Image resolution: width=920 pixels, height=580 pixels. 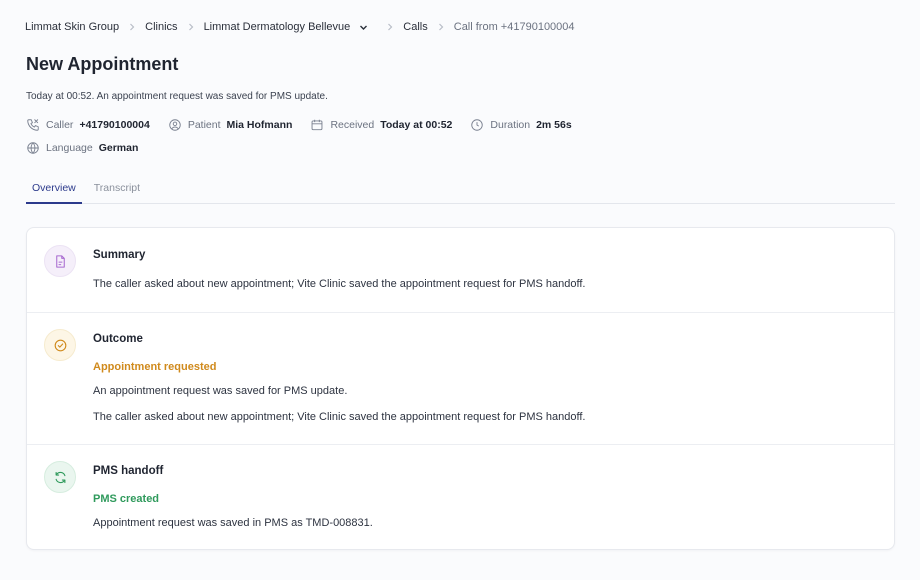 What do you see at coordinates (155, 367) in the screenshot?
I see `outcome-status: Appointment requested` at bounding box center [155, 367].